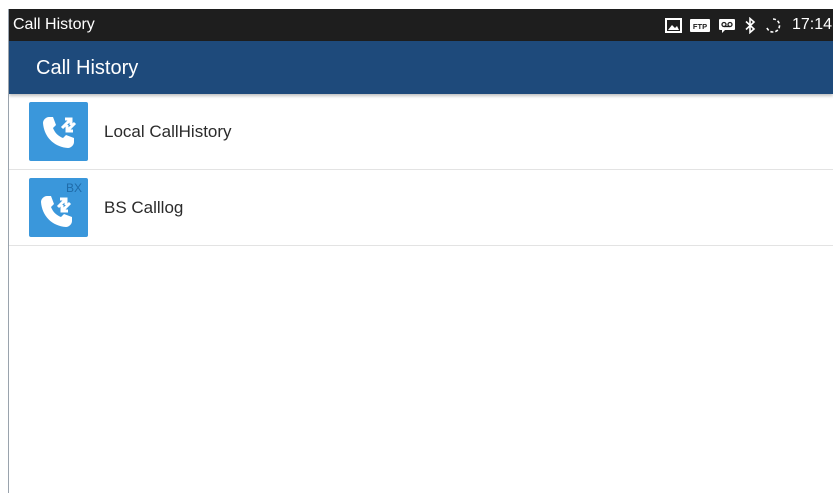 Image resolution: width=833 pixels, height=493 pixels. I want to click on ftp-icon: FTP, so click(700, 25).